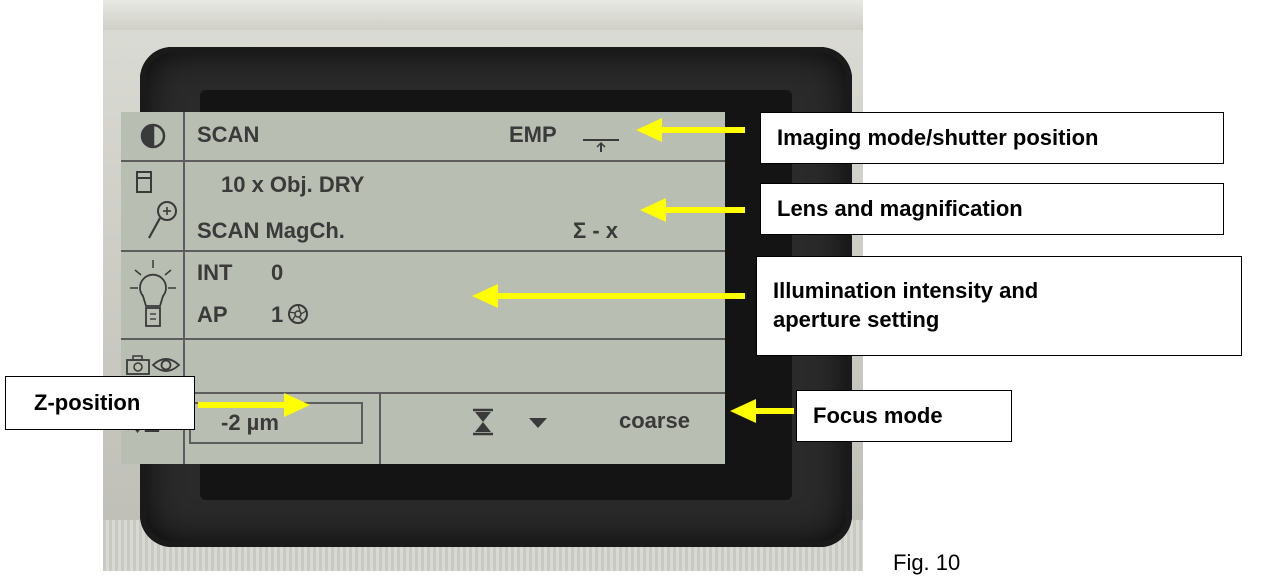  What do you see at coordinates (927, 562) in the screenshot?
I see `figure-caption: Fig. 10` at bounding box center [927, 562].